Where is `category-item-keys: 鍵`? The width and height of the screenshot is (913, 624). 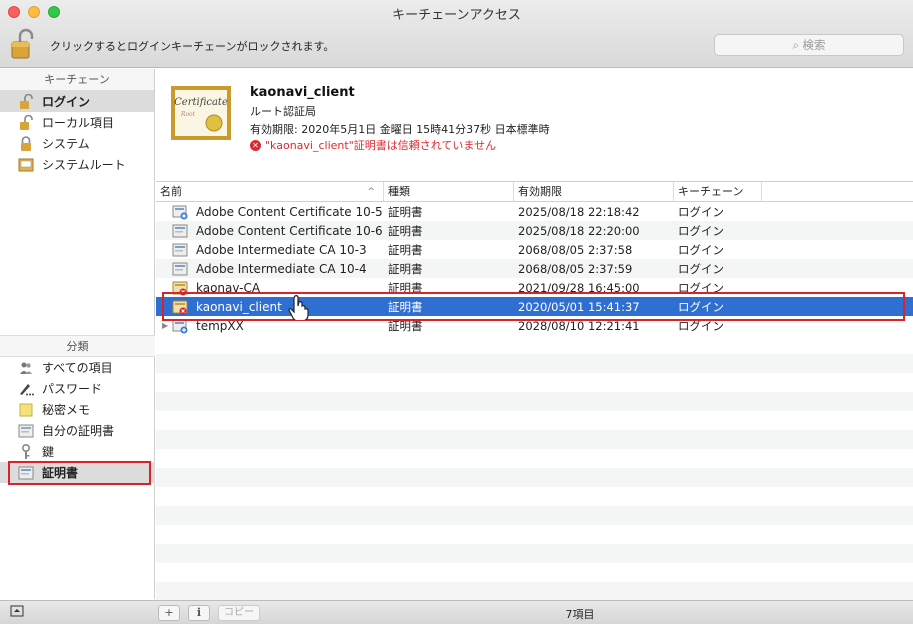
category-item-keys: 鍵 is located at coordinates (77, 451).